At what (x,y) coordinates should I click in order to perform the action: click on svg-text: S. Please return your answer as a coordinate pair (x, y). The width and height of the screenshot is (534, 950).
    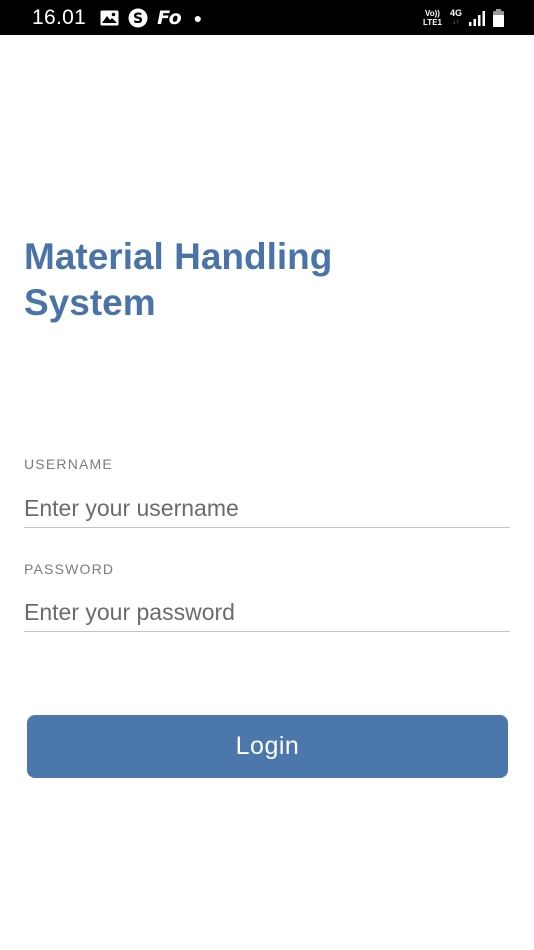
    Looking at the image, I should click on (138, 19).